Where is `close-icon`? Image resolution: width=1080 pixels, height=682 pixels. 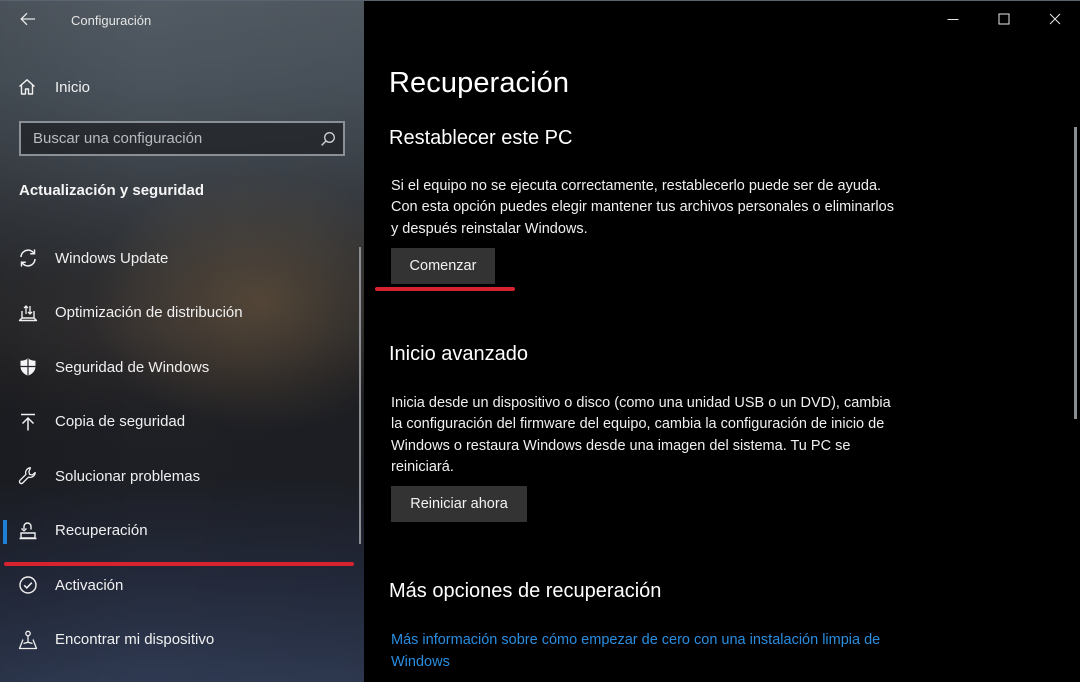
close-icon is located at coordinates (1055, 21).